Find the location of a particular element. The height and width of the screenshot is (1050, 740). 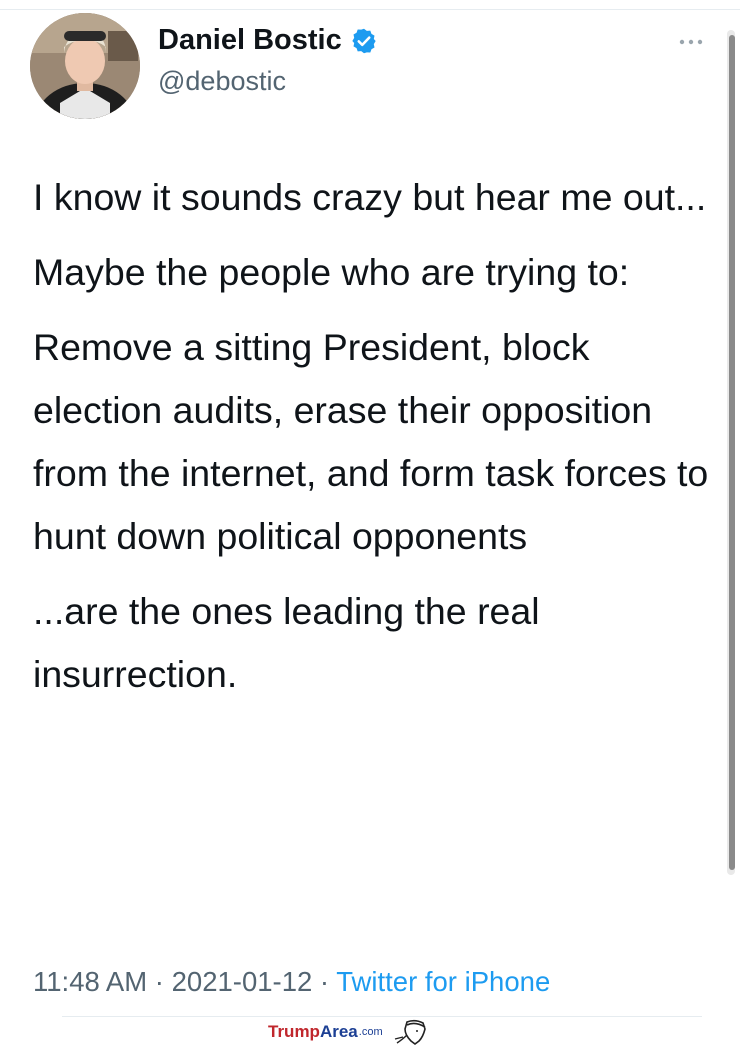

author-handle: @debostic is located at coordinates (222, 81).